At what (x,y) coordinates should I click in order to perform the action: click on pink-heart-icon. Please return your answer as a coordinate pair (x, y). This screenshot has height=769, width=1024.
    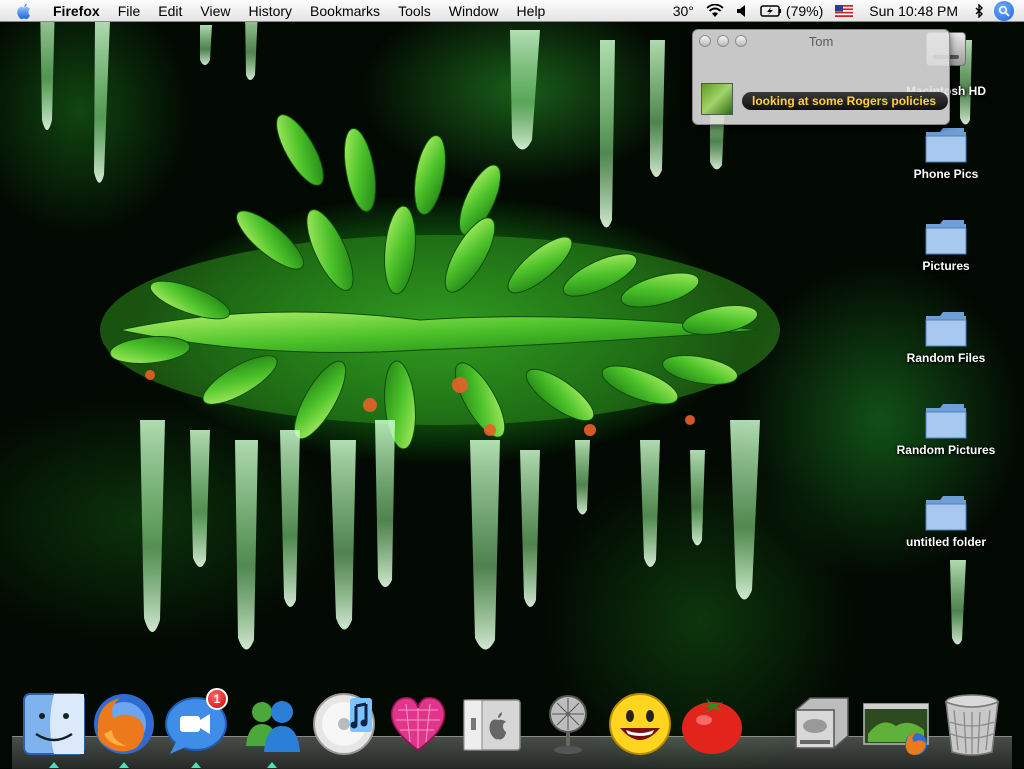
    Looking at the image, I should click on (418, 724).